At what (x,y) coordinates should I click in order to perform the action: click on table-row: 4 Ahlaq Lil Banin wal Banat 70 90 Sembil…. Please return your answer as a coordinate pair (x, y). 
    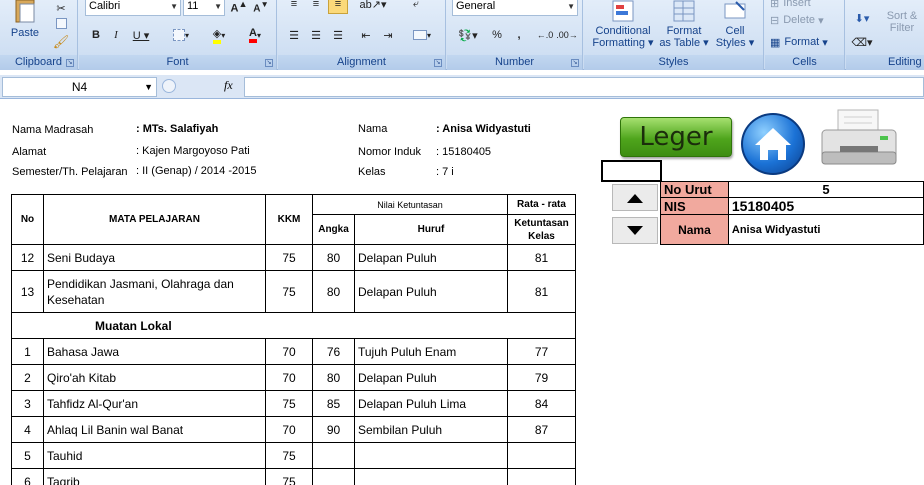
    Looking at the image, I should click on (293, 429).